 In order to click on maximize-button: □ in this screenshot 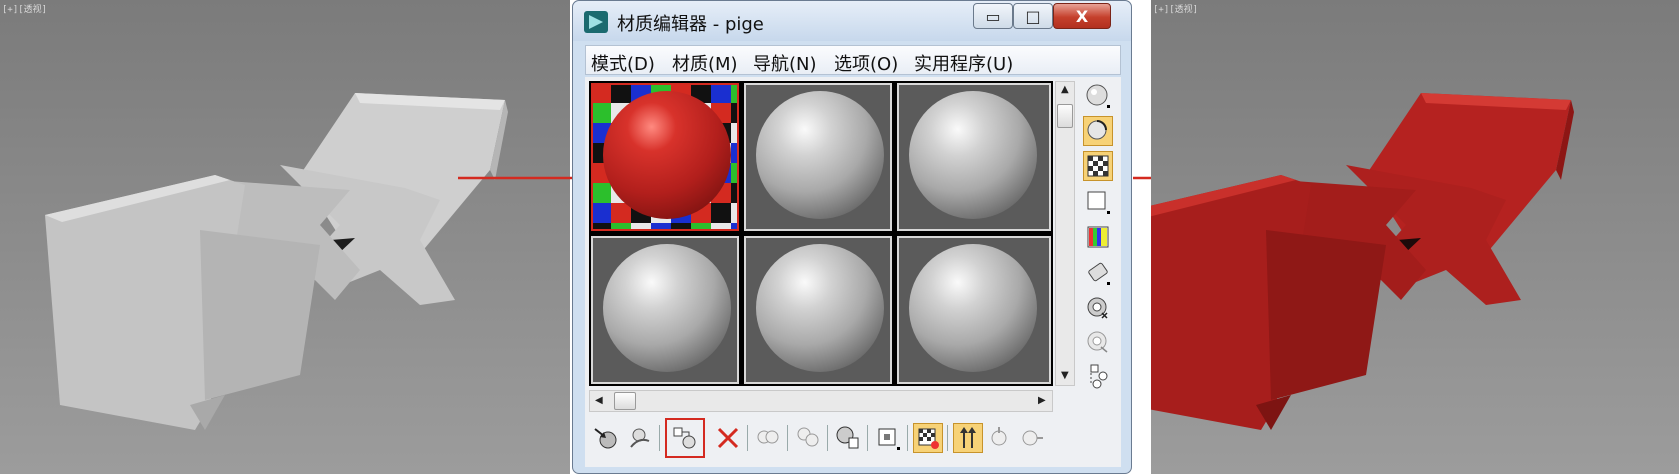, I will do `click(1033, 16)`.